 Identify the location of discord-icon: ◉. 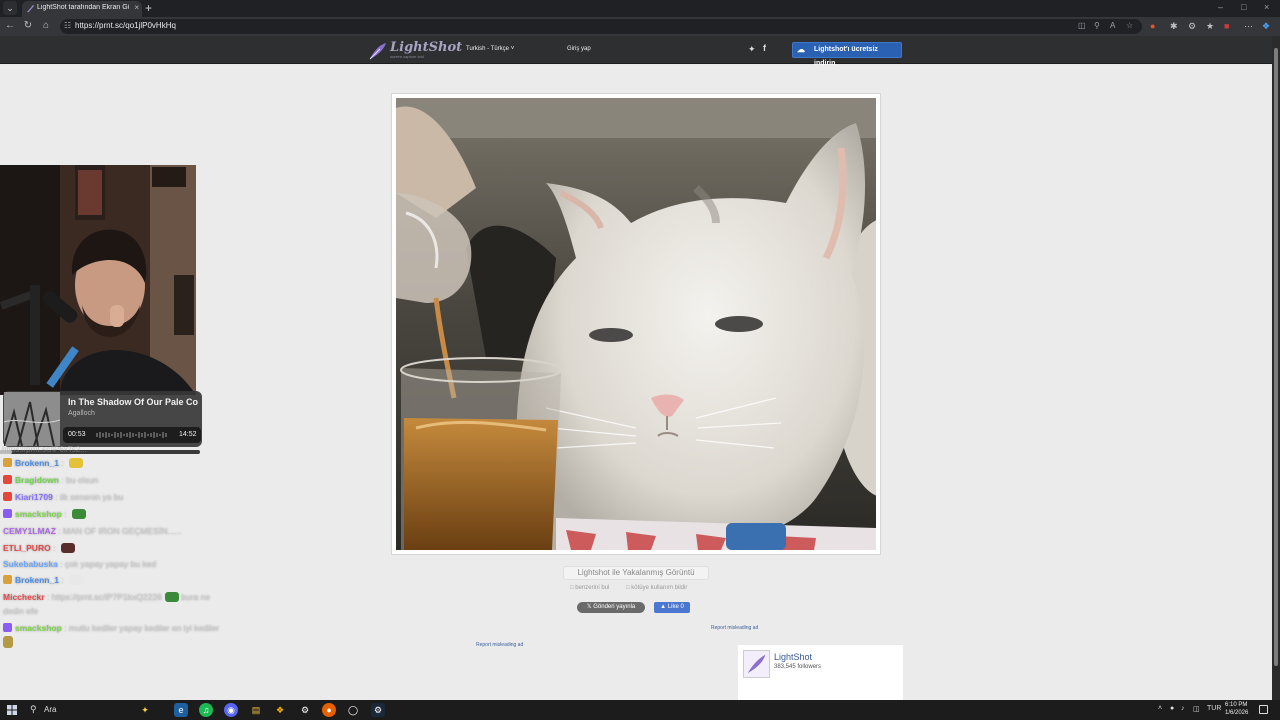
(231, 710).